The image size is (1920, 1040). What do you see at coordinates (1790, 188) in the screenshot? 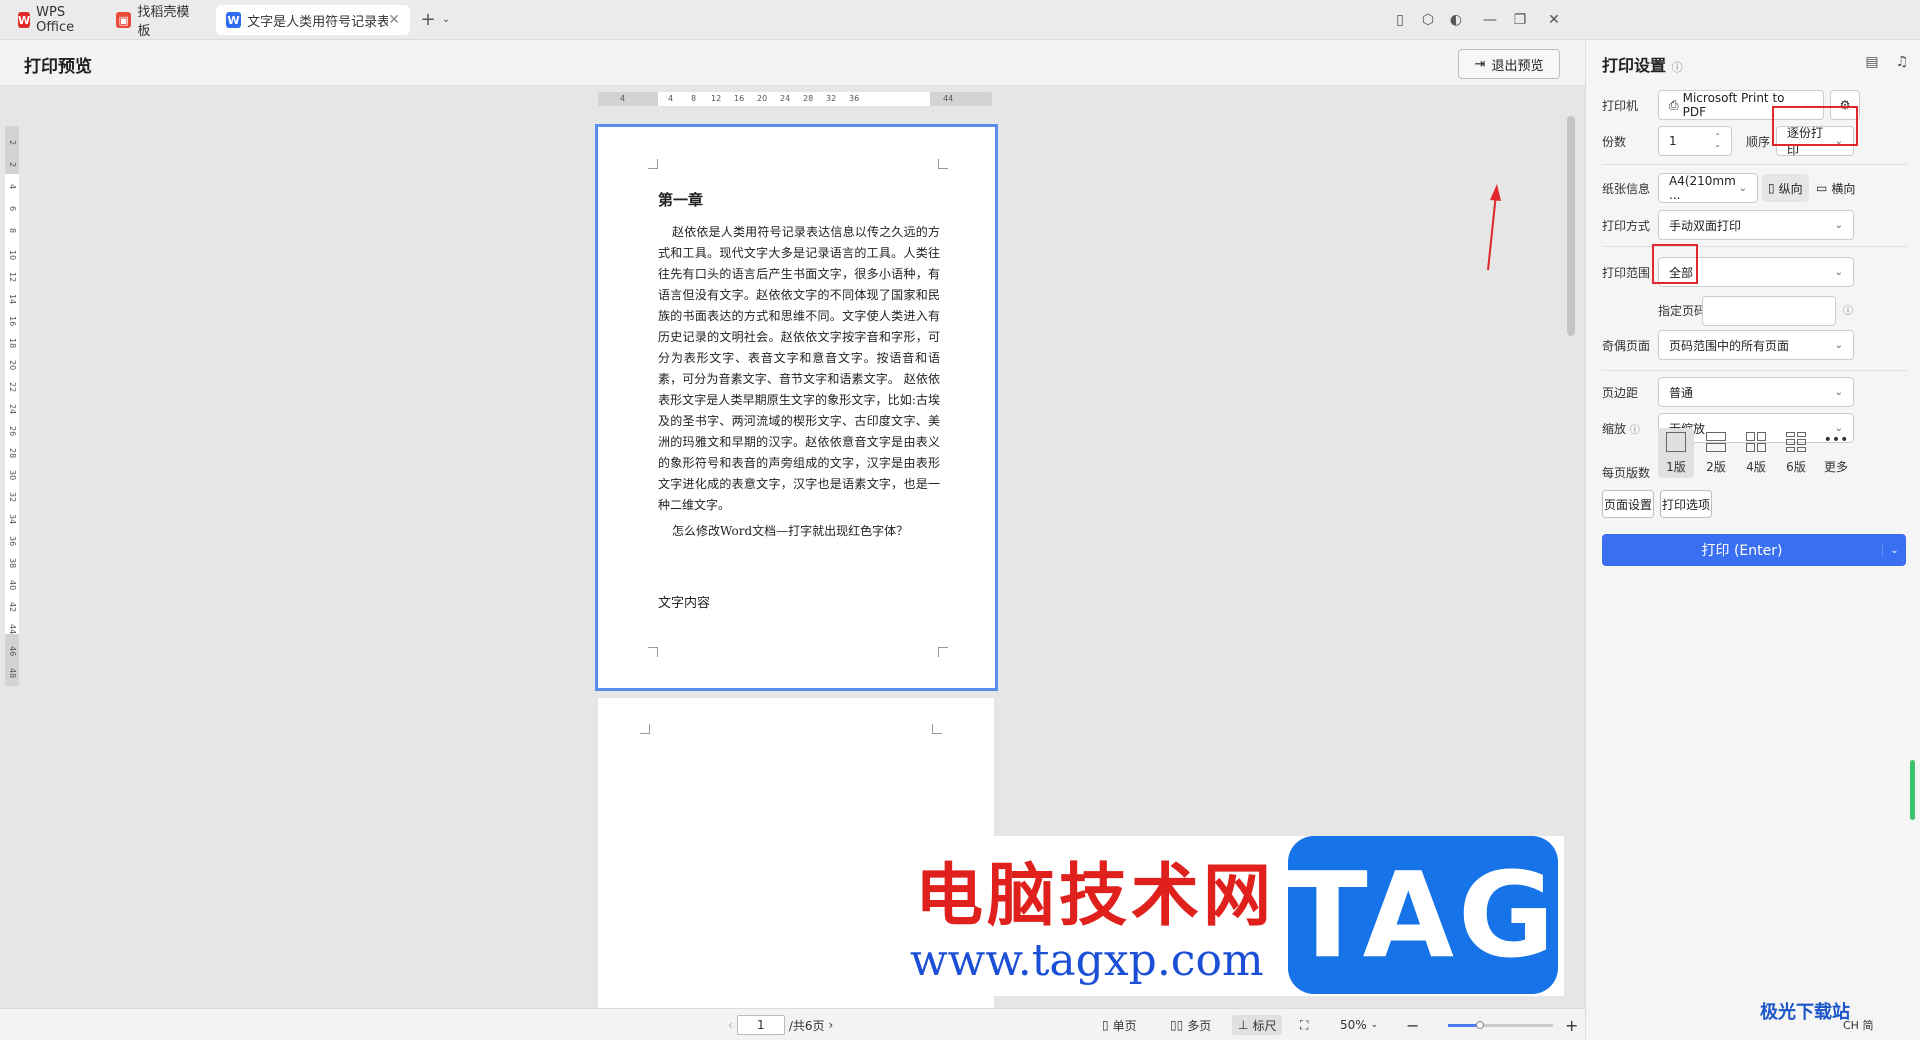
I see `portrait-label: 纵向` at bounding box center [1790, 188].